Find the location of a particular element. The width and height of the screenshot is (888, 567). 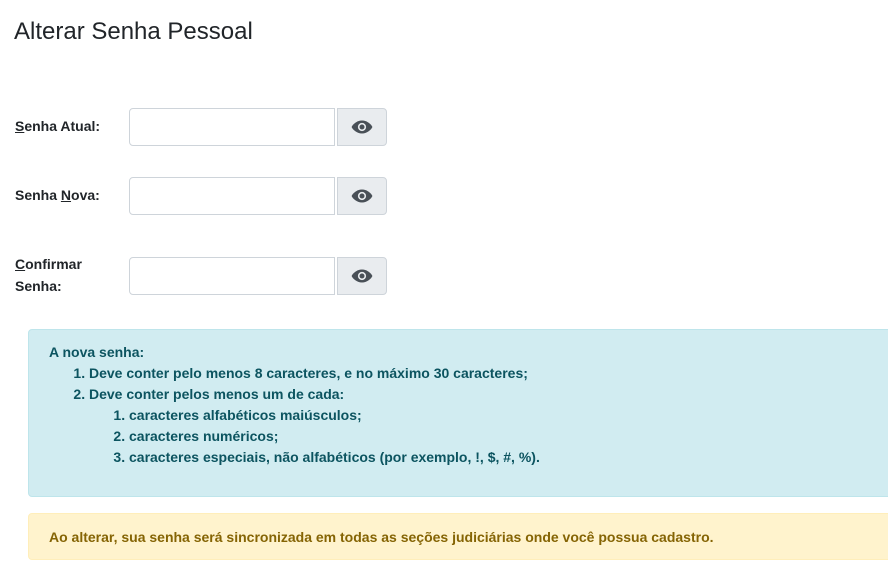

label-text: enha Atual: is located at coordinates (62, 126).